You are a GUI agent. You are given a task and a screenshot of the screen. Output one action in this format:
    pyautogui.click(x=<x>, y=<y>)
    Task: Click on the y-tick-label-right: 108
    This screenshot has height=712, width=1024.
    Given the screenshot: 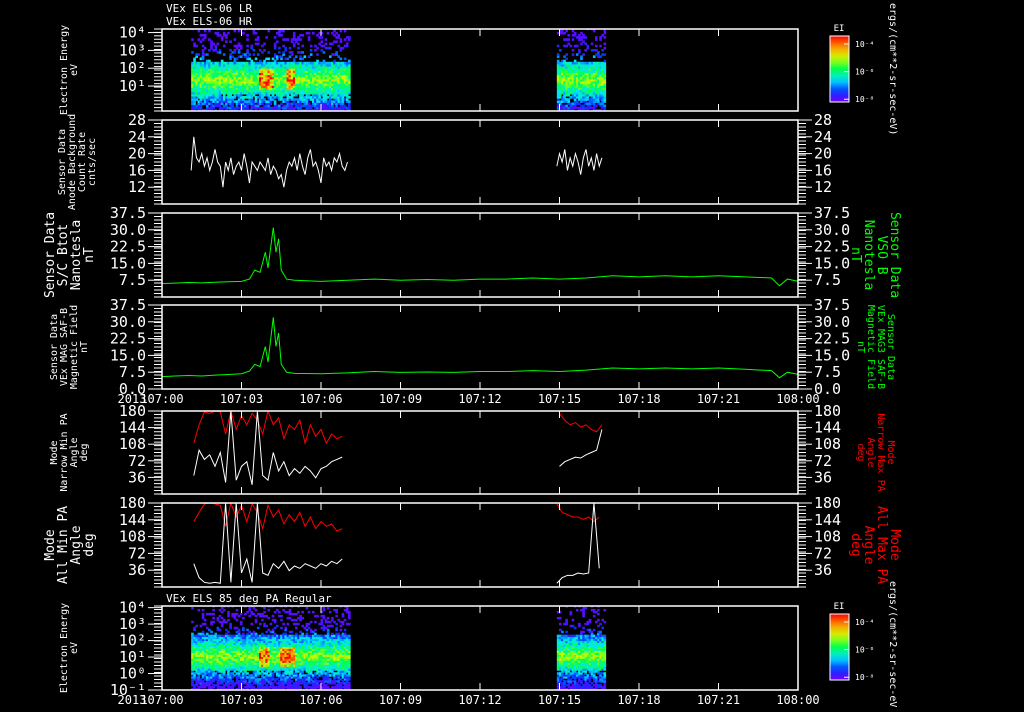 What is the action you would take?
    pyautogui.click(x=827, y=537)
    